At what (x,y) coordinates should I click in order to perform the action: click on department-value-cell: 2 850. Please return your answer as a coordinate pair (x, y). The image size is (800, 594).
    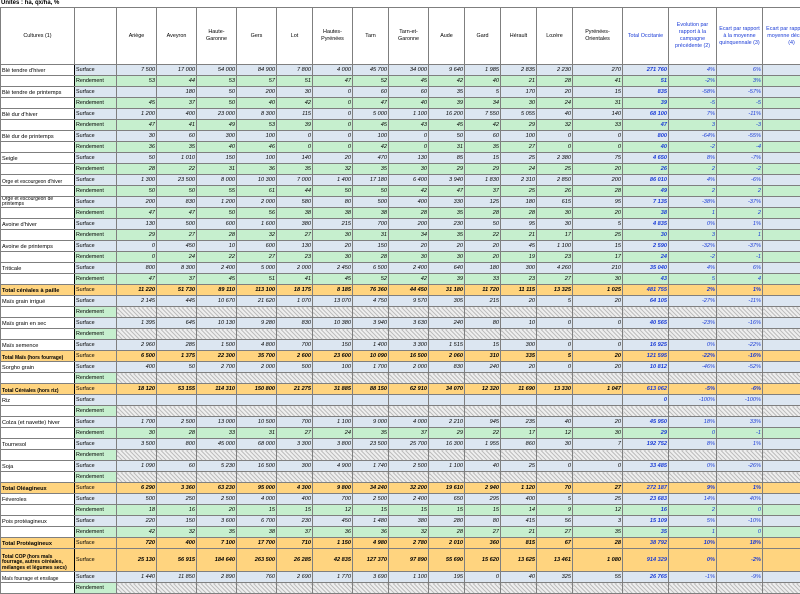
    Looking at the image, I should click on (555, 180).